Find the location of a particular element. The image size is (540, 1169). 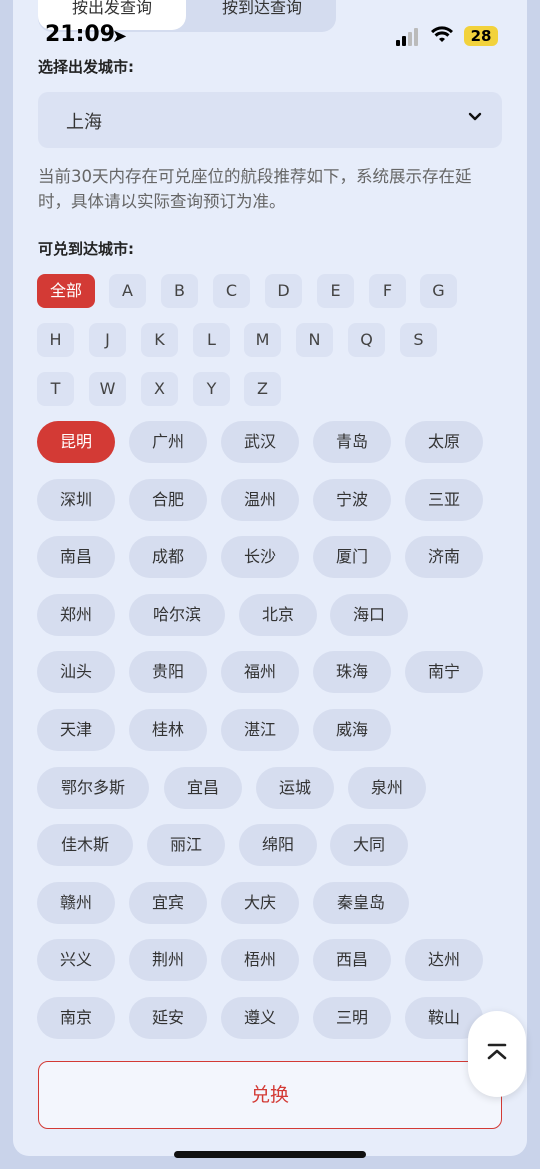

city-chip: 厦门 is located at coordinates (352, 557).